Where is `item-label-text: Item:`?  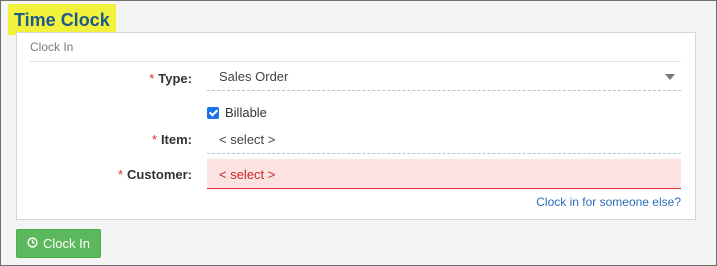
item-label-text: Item: is located at coordinates (176, 139).